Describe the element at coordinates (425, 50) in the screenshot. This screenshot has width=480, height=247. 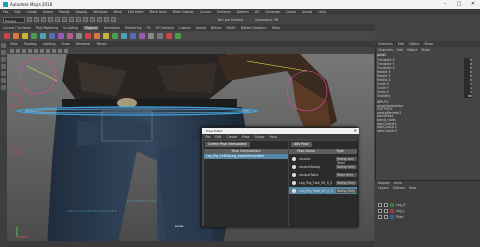
I see `channel-menu-show: Show` at that location.